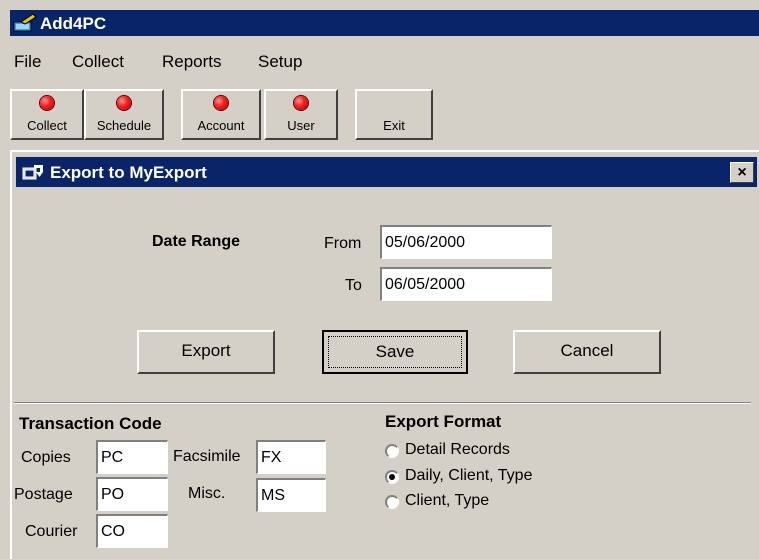  What do you see at coordinates (301, 125) in the screenshot?
I see `user-button-label: User` at bounding box center [301, 125].